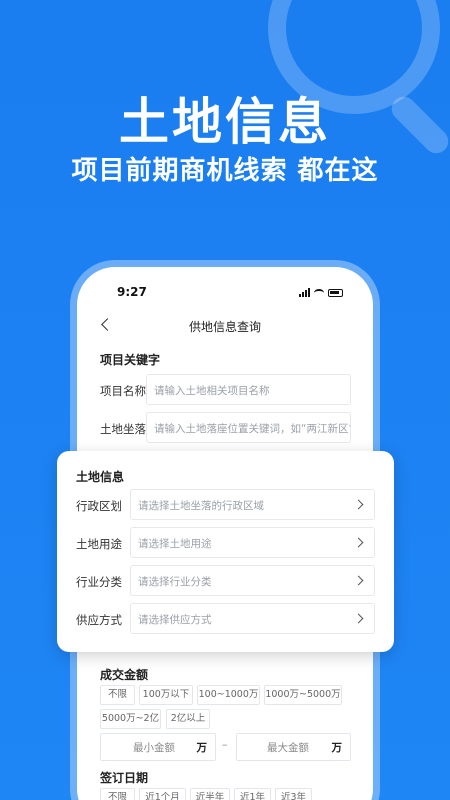 This screenshot has height=800, width=450. Describe the element at coordinates (252, 794) in the screenshot. I see `date-option-chip: 近1年` at that location.